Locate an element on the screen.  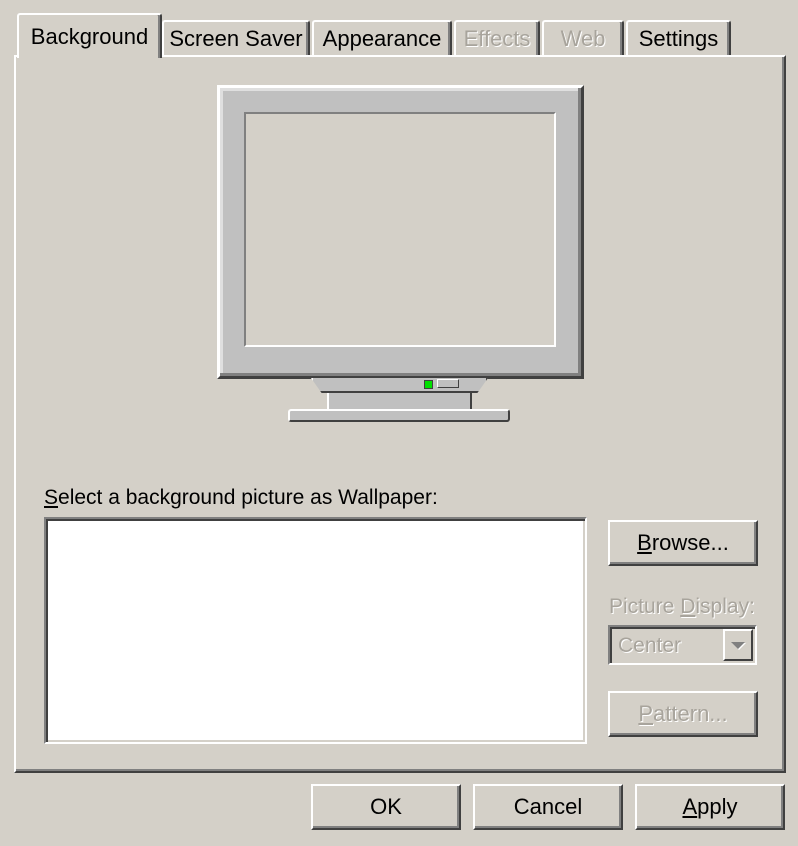
tab-label: Background is located at coordinates (89, 36).